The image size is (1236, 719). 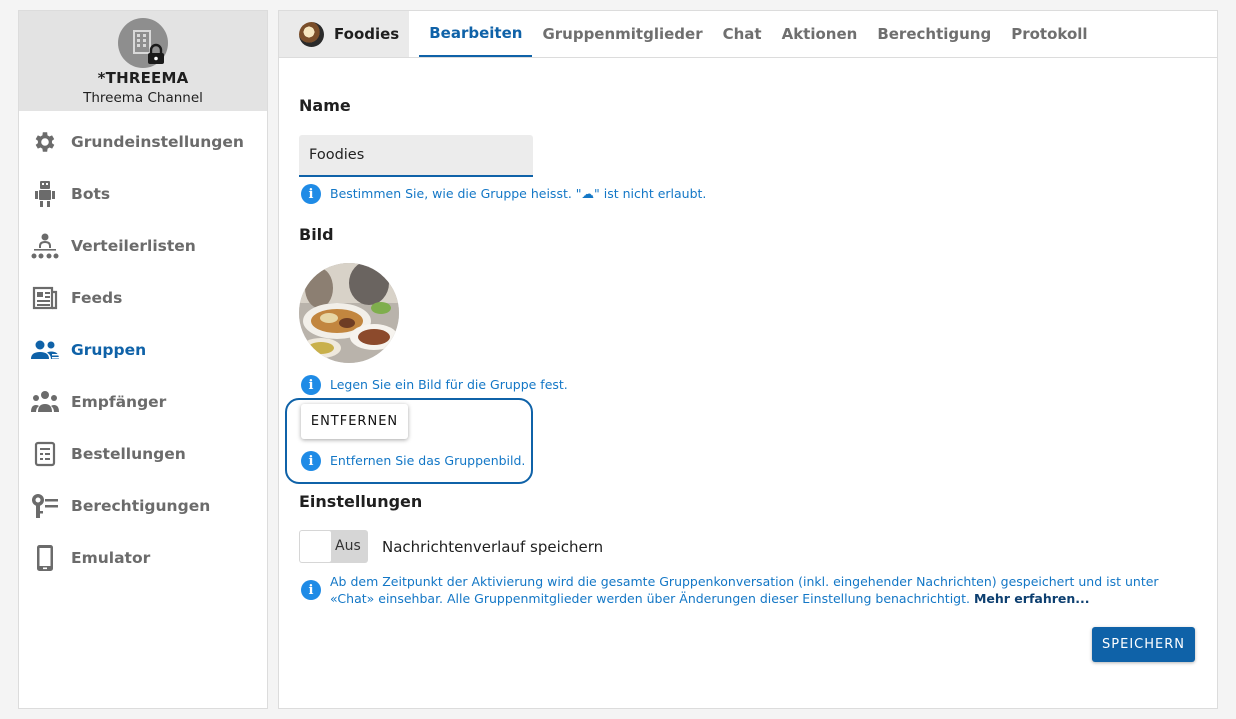 What do you see at coordinates (91, 194) in the screenshot?
I see `sidebar-item-label: Bots` at bounding box center [91, 194].